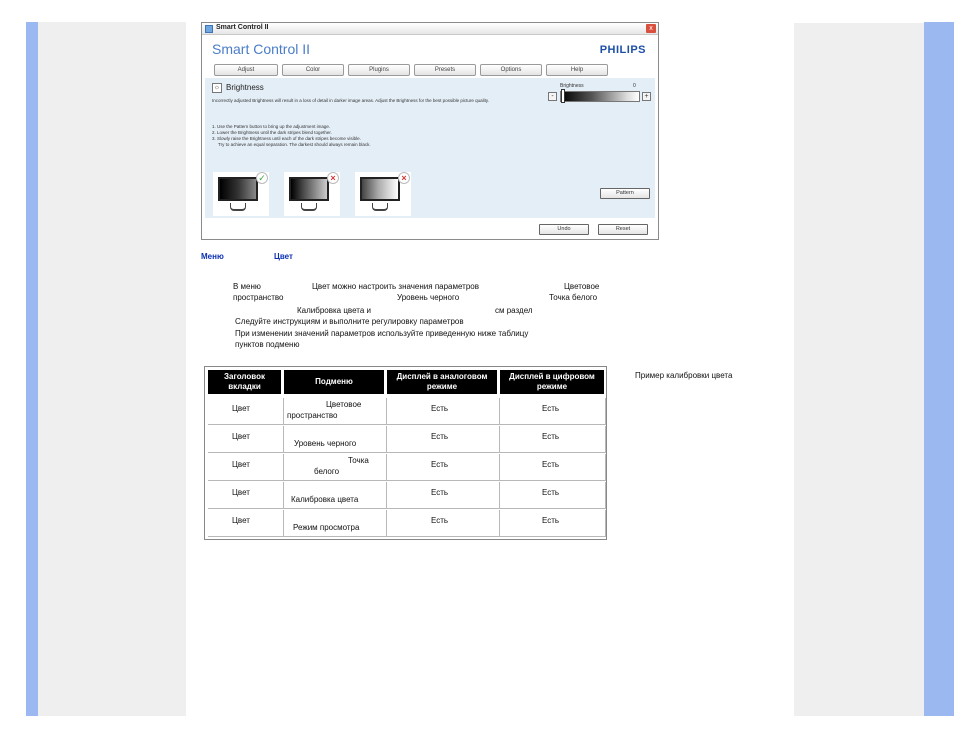 This screenshot has height=738, width=954. I want to click on check-icon: ✓, so click(262, 178).